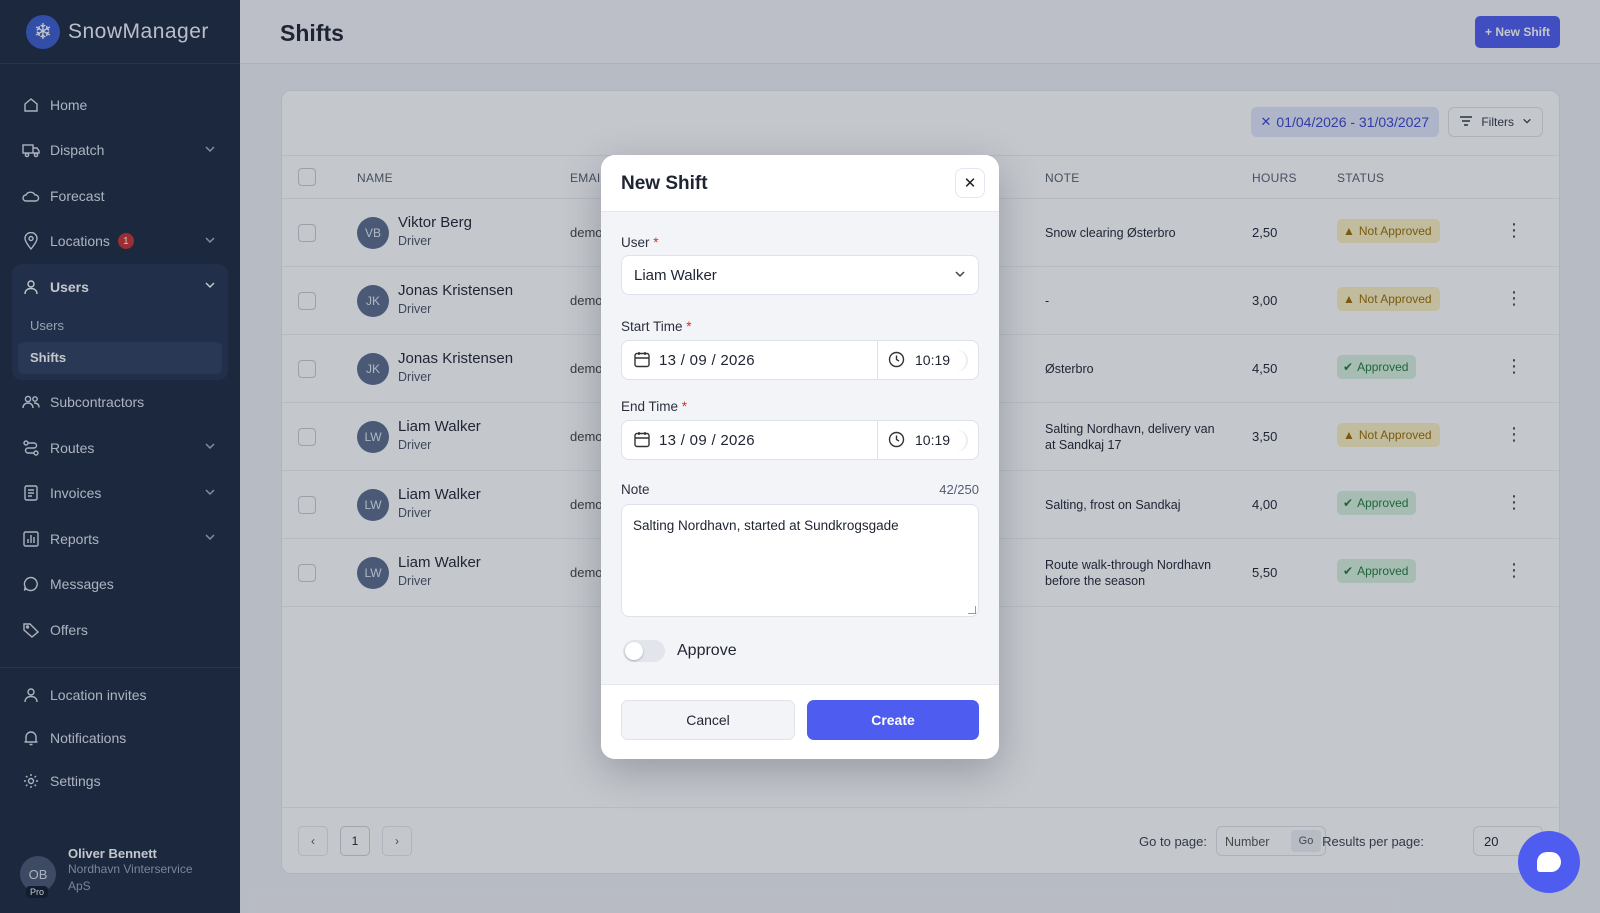 The image size is (1600, 913). Describe the element at coordinates (707, 440) in the screenshot. I see `end-date-value: 13 / 09 / 2026` at that location.